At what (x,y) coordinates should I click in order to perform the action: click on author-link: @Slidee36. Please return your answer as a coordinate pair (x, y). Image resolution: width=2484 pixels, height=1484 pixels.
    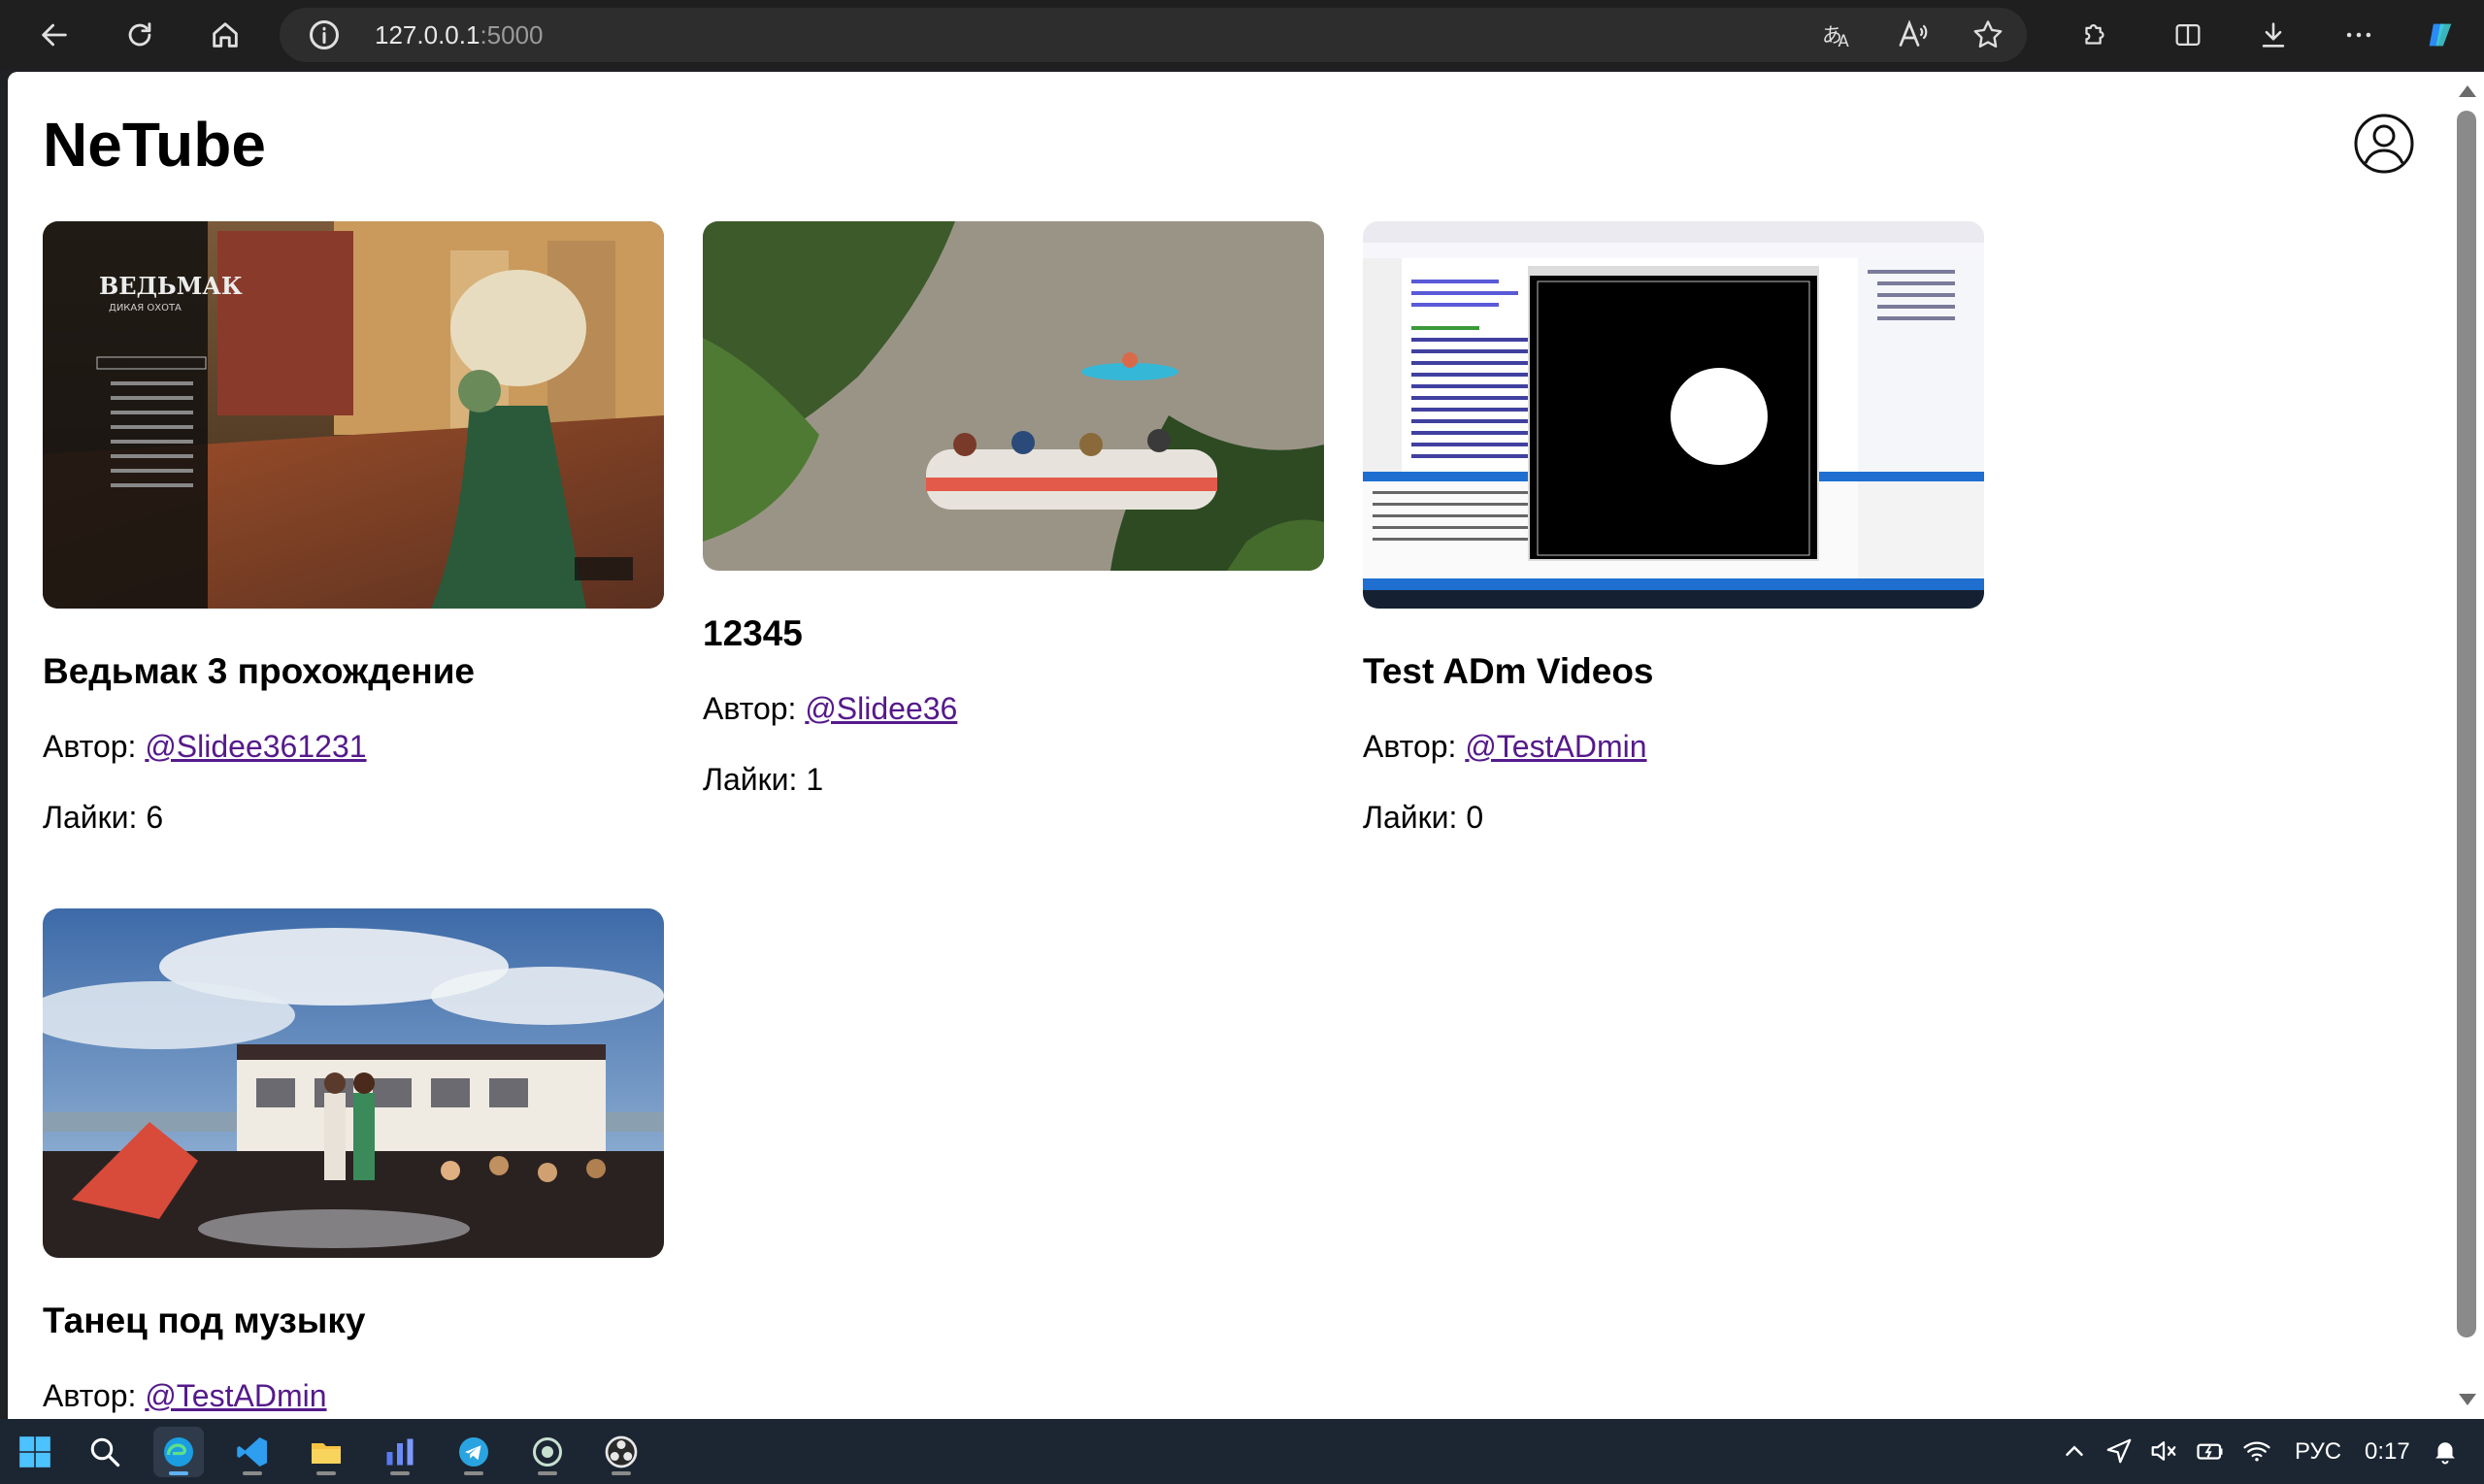
    Looking at the image, I should click on (881, 708).